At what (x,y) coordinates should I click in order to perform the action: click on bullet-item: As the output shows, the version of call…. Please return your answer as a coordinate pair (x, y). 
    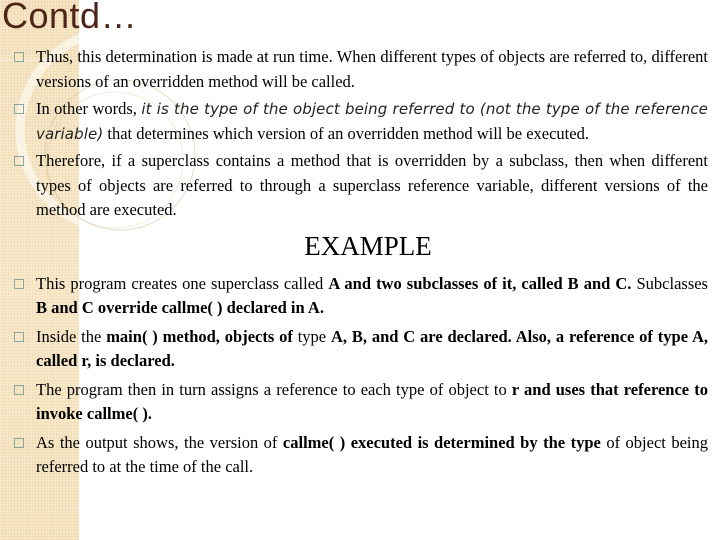
    Looking at the image, I should click on (361, 455).